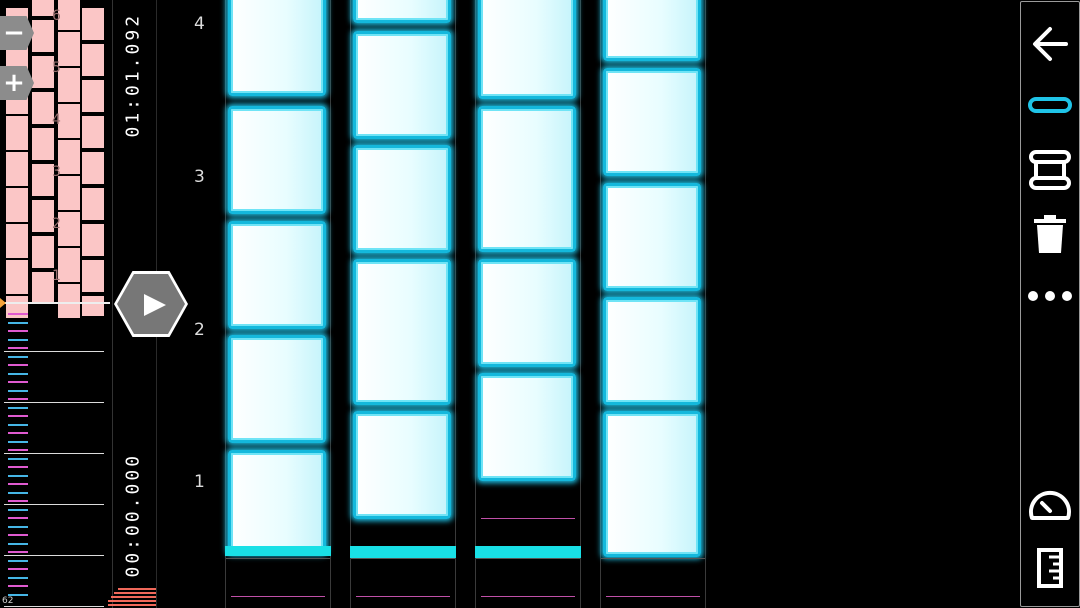  I want to click on overview-measure-number: 2, so click(56, 224).